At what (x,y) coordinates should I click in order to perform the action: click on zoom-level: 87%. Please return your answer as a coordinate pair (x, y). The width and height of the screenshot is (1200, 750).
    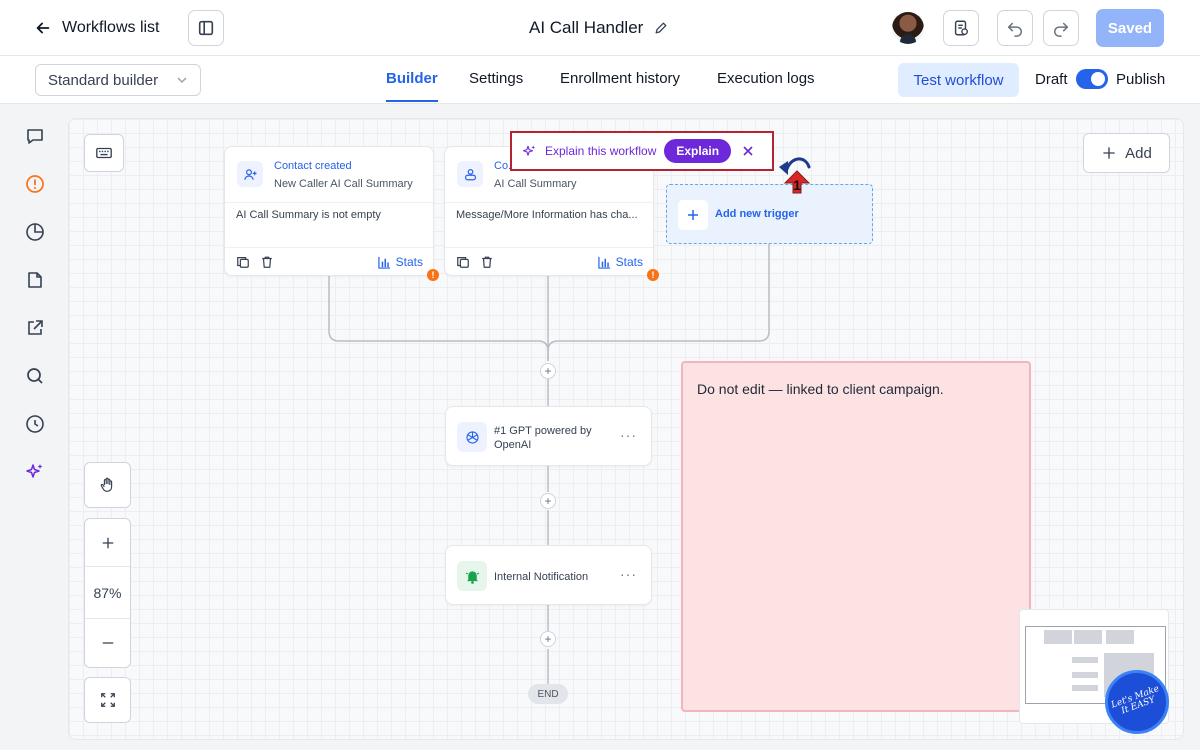
    Looking at the image, I should click on (107, 593).